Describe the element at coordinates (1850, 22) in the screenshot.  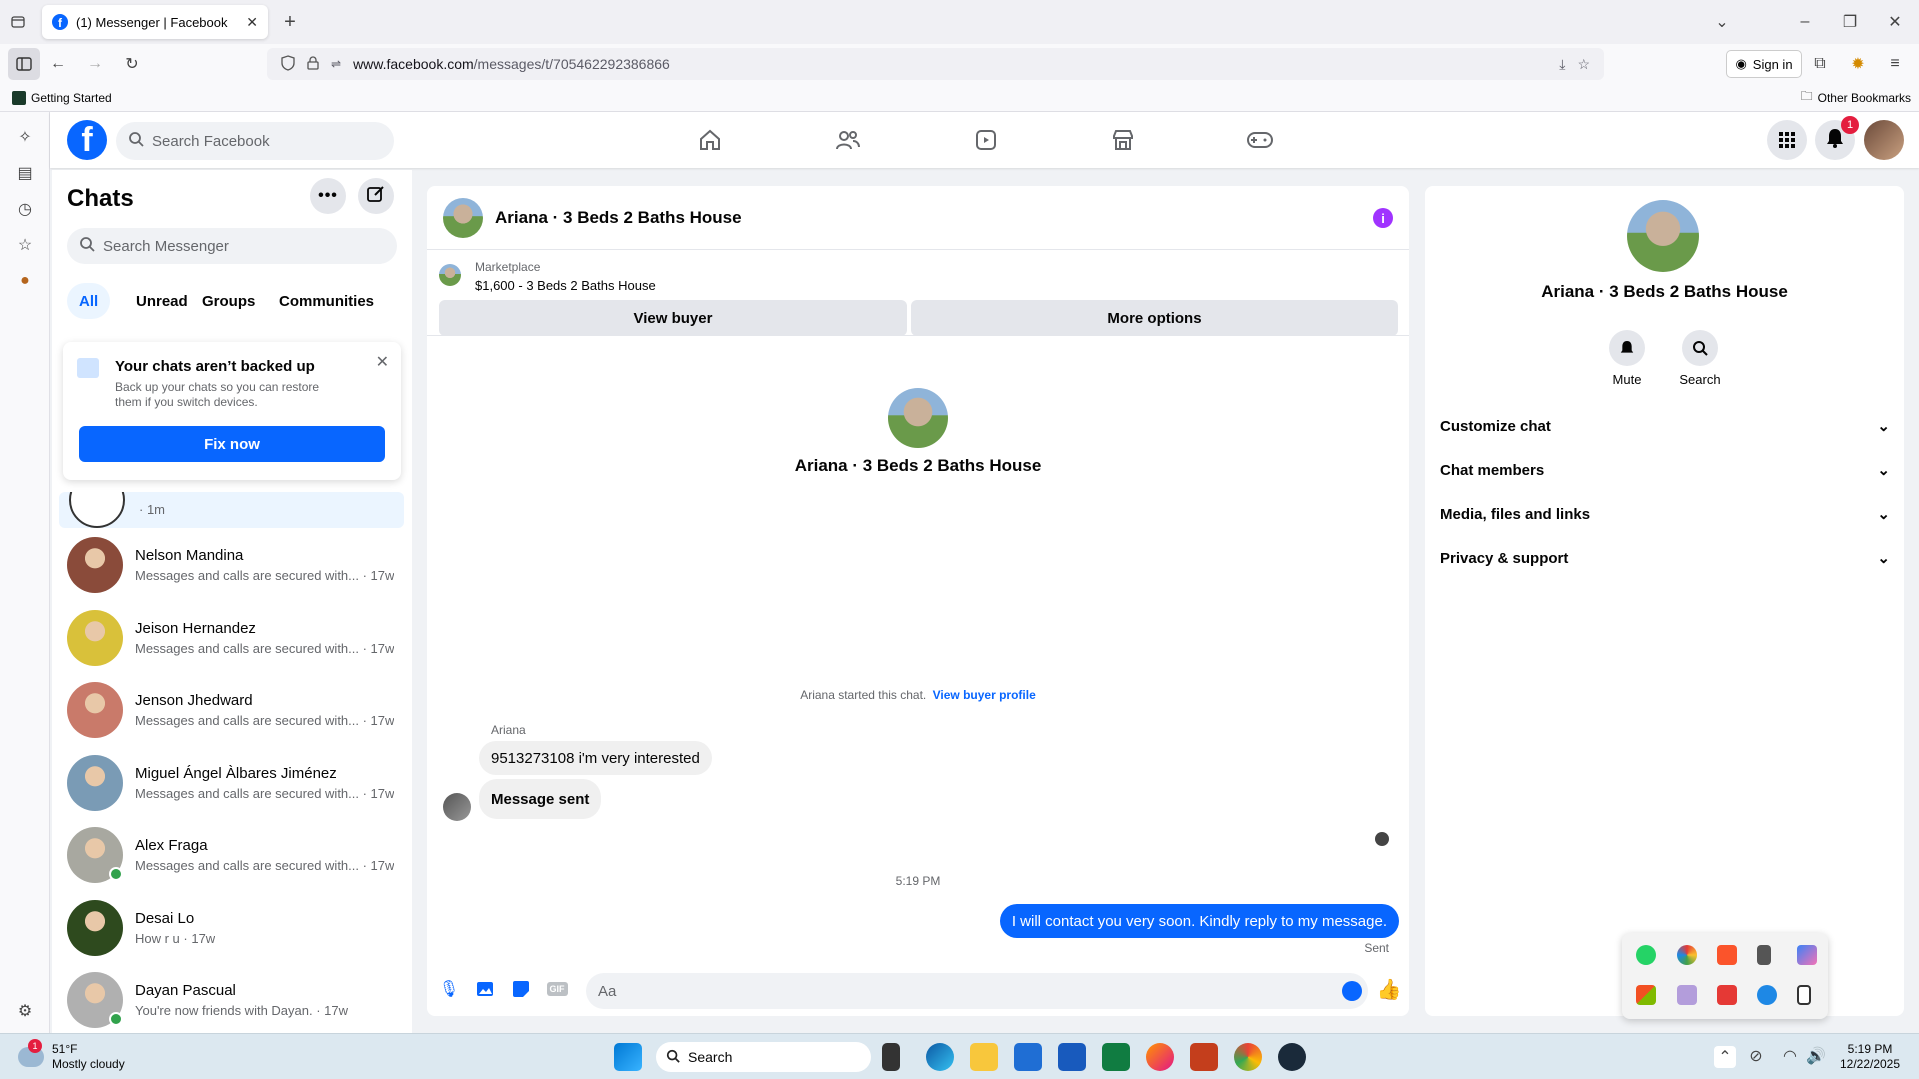
I see `restore-icon: ❐` at that location.